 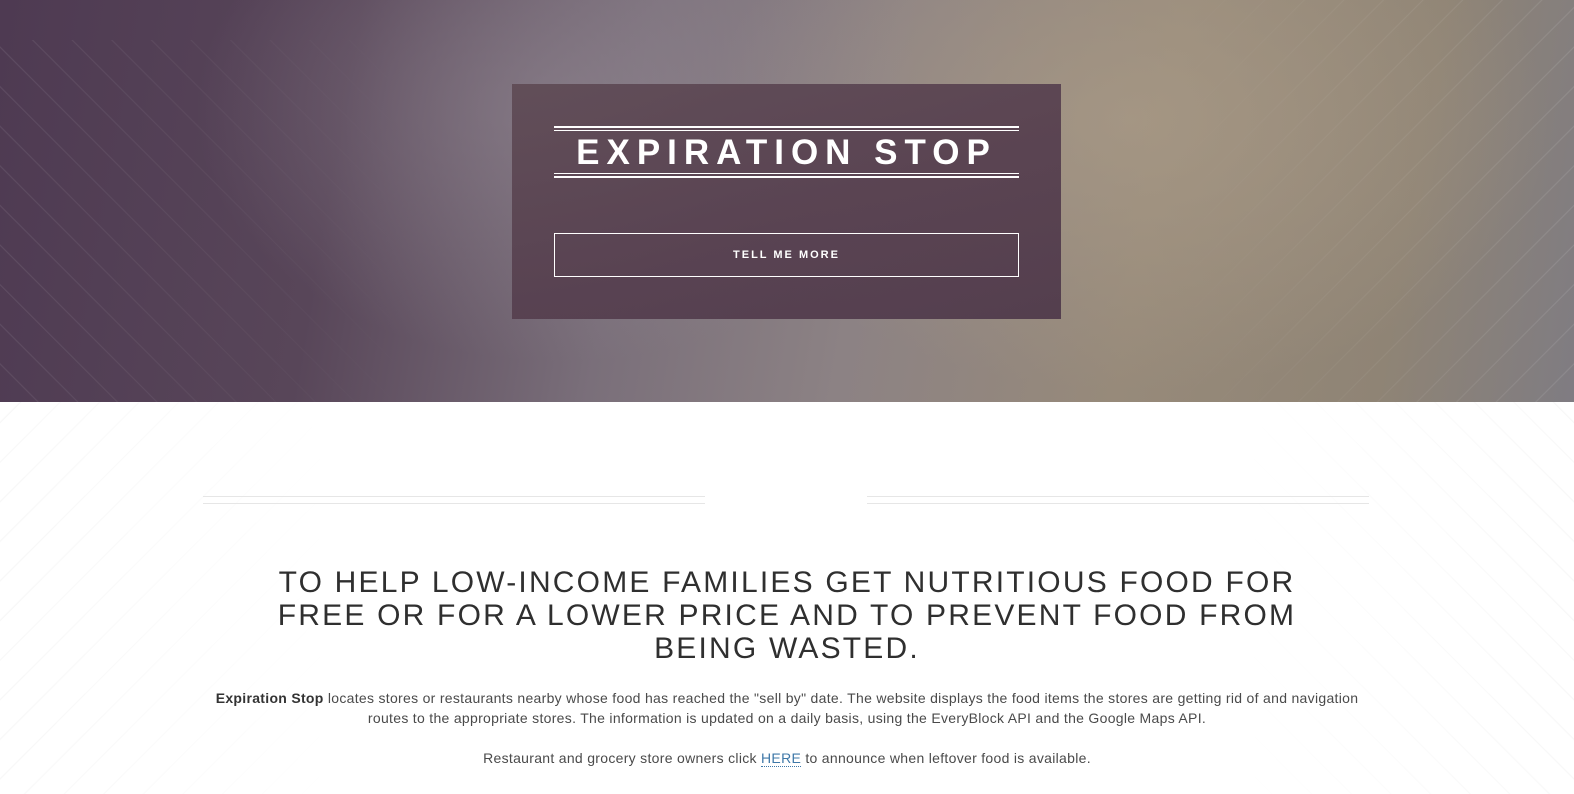 I want to click on site-title: EXPIRATION STOP, so click(x=786, y=152).